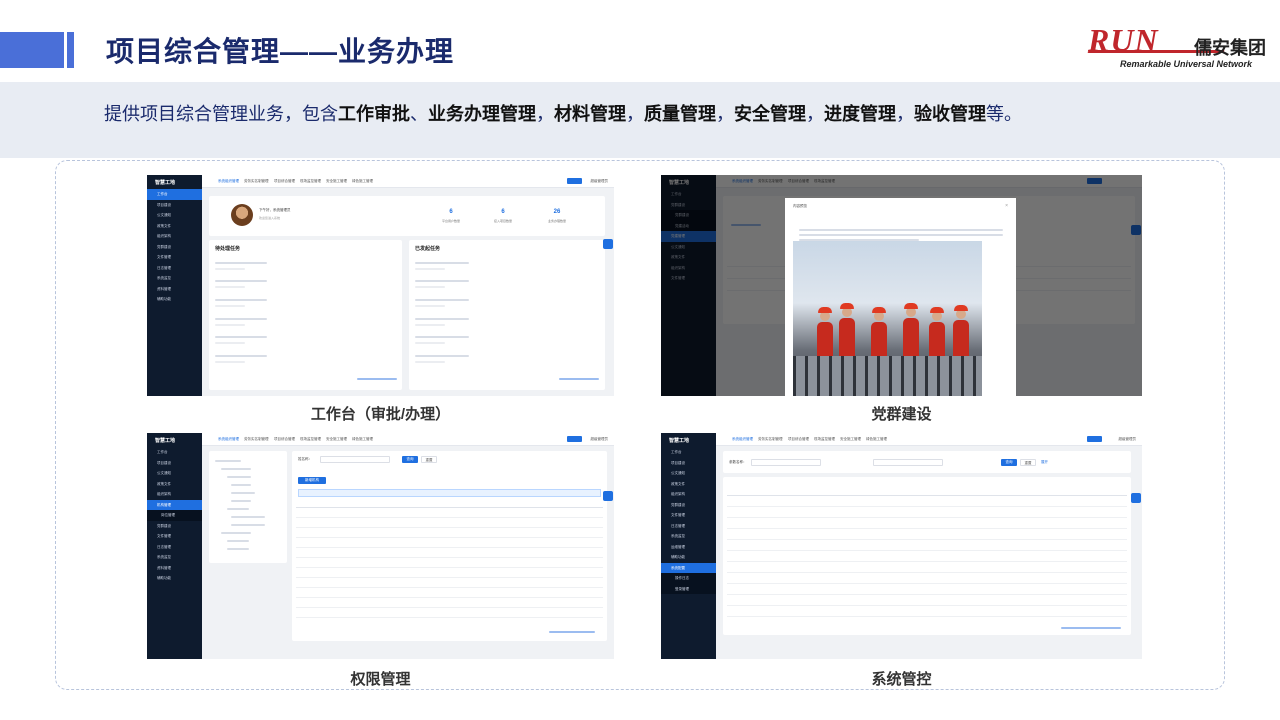 This screenshot has width=1280, height=720. Describe the element at coordinates (248, 507) in the screenshot. I see `org-tree` at that location.